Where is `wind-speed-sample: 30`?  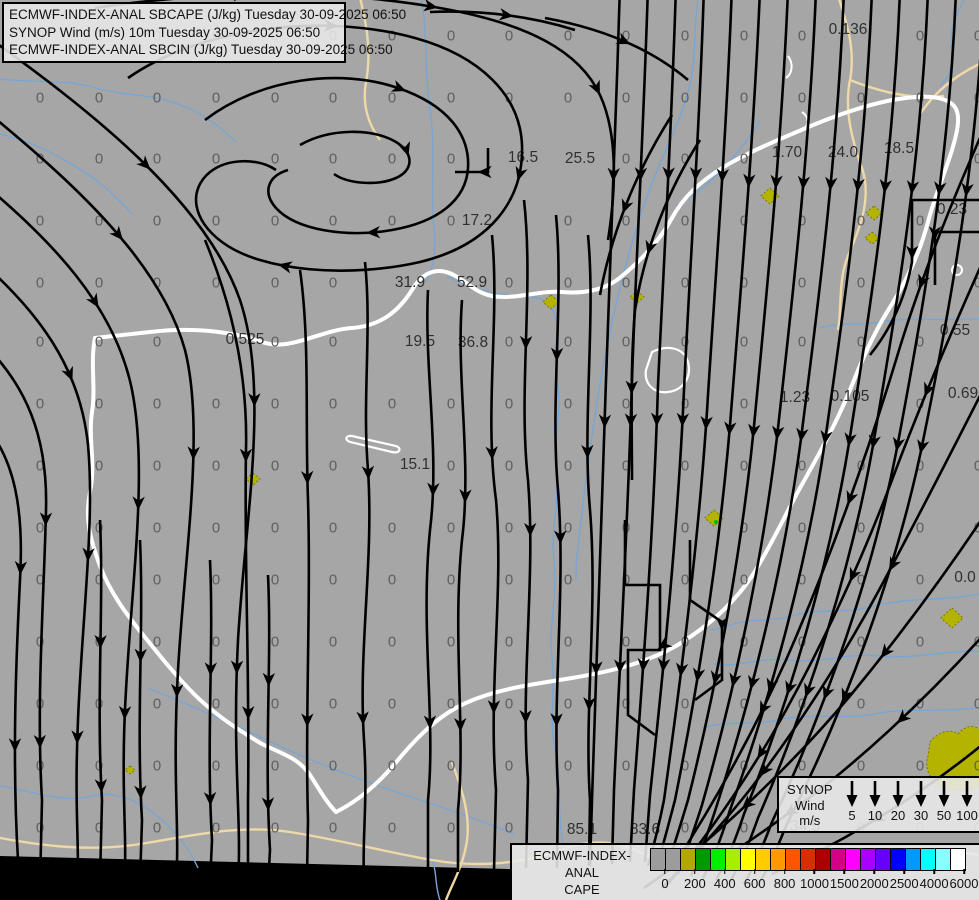
wind-speed-sample: 30 is located at coordinates (921, 802).